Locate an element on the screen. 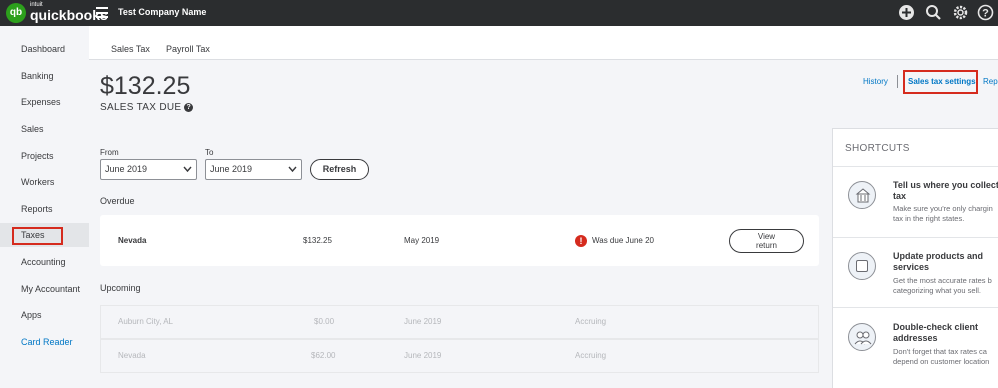 This screenshot has width=998, height=388. history-link: History is located at coordinates (875, 82).